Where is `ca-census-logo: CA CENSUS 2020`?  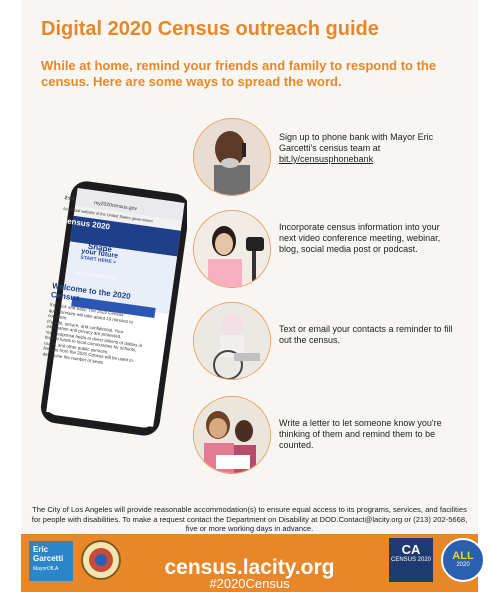 ca-census-logo: CA CENSUS 2020 is located at coordinates (411, 560).